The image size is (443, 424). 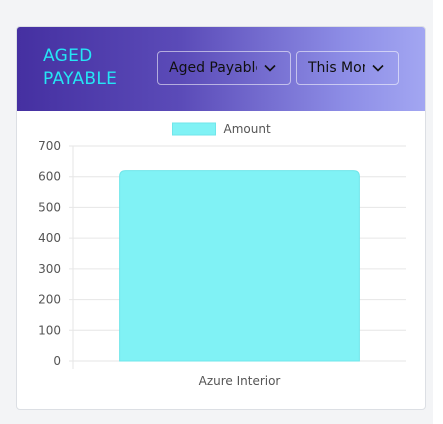 I want to click on x-tick-label: Azure Interior, so click(x=240, y=381).